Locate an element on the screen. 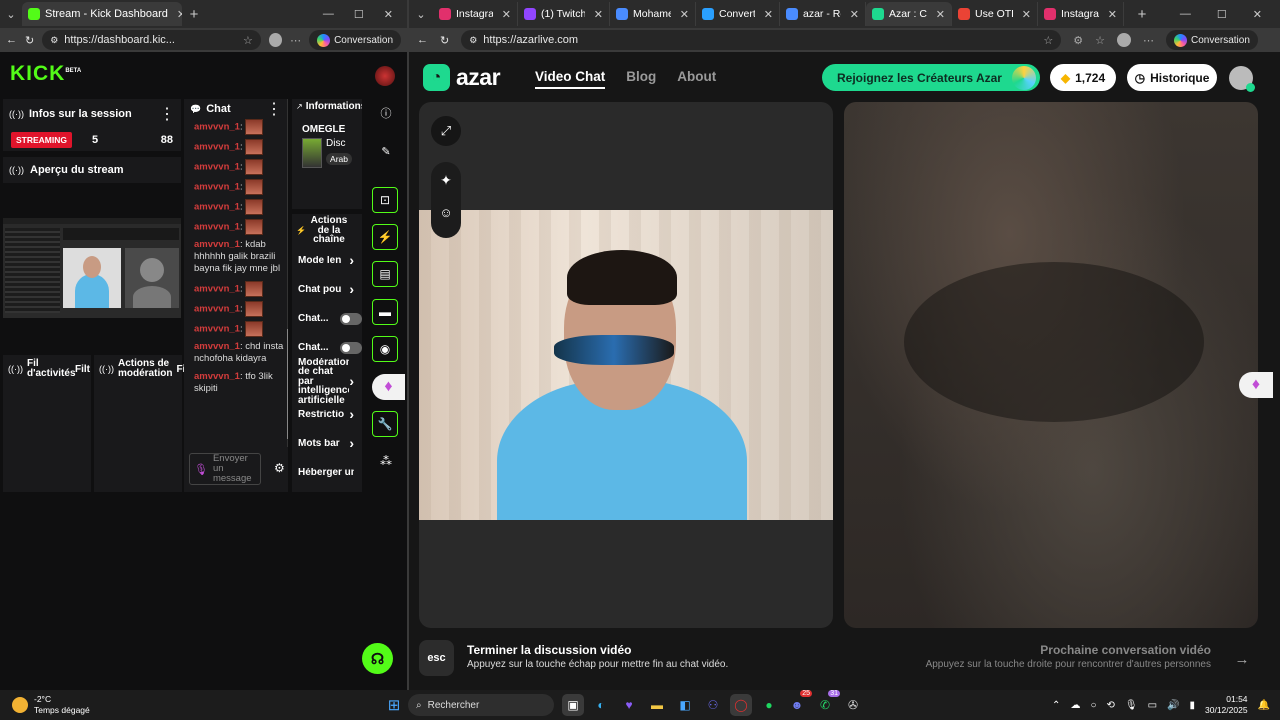 The image size is (1280, 720). discord-icon: ☻ 25 is located at coordinates (799, 703).